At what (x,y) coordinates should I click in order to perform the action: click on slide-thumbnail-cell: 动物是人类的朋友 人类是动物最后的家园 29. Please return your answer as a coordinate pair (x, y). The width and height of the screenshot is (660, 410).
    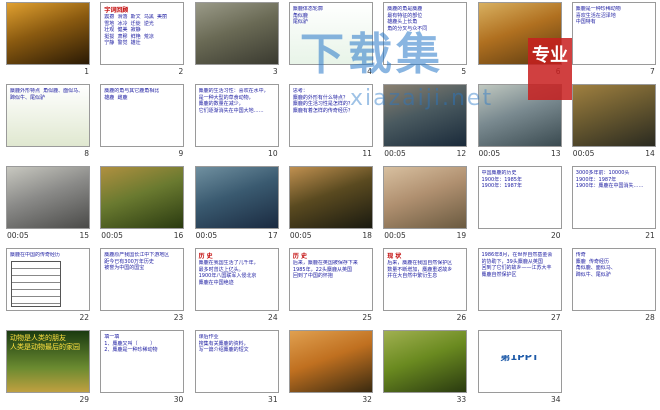
    Looking at the image, I should click on (48, 368).